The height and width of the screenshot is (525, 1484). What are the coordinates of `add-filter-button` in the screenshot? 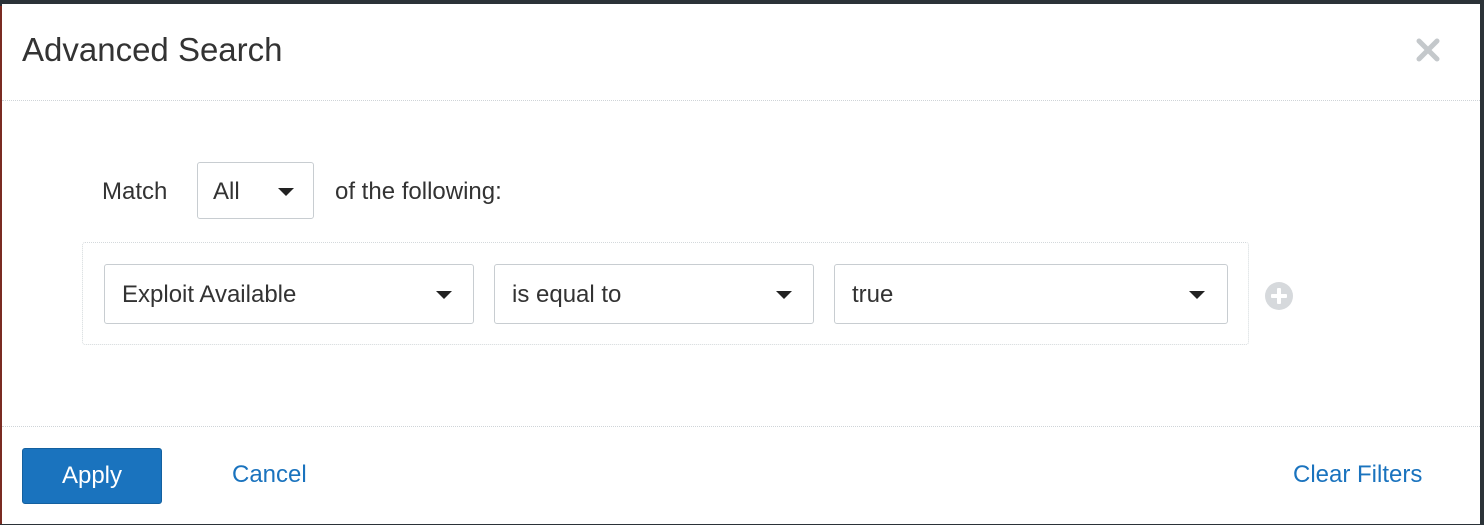 It's located at (1279, 296).